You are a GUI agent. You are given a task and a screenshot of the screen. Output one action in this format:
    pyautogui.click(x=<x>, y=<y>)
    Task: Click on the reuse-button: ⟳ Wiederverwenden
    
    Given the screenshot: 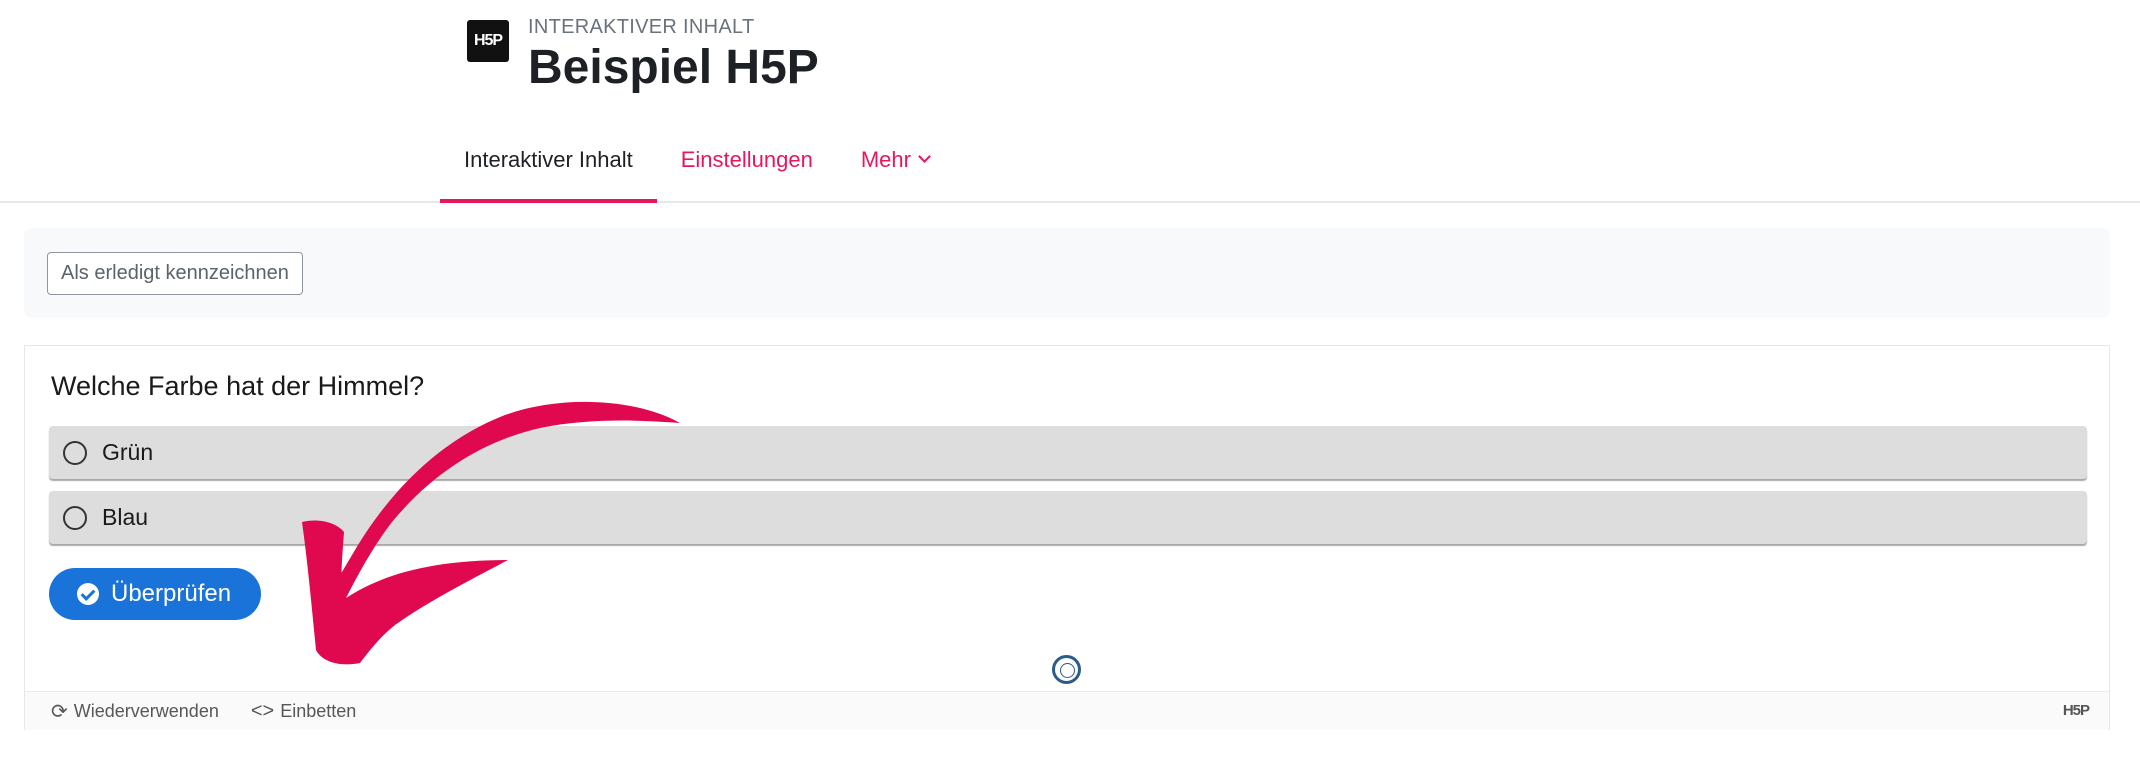 What is the action you would take?
    pyautogui.click(x=135, y=711)
    